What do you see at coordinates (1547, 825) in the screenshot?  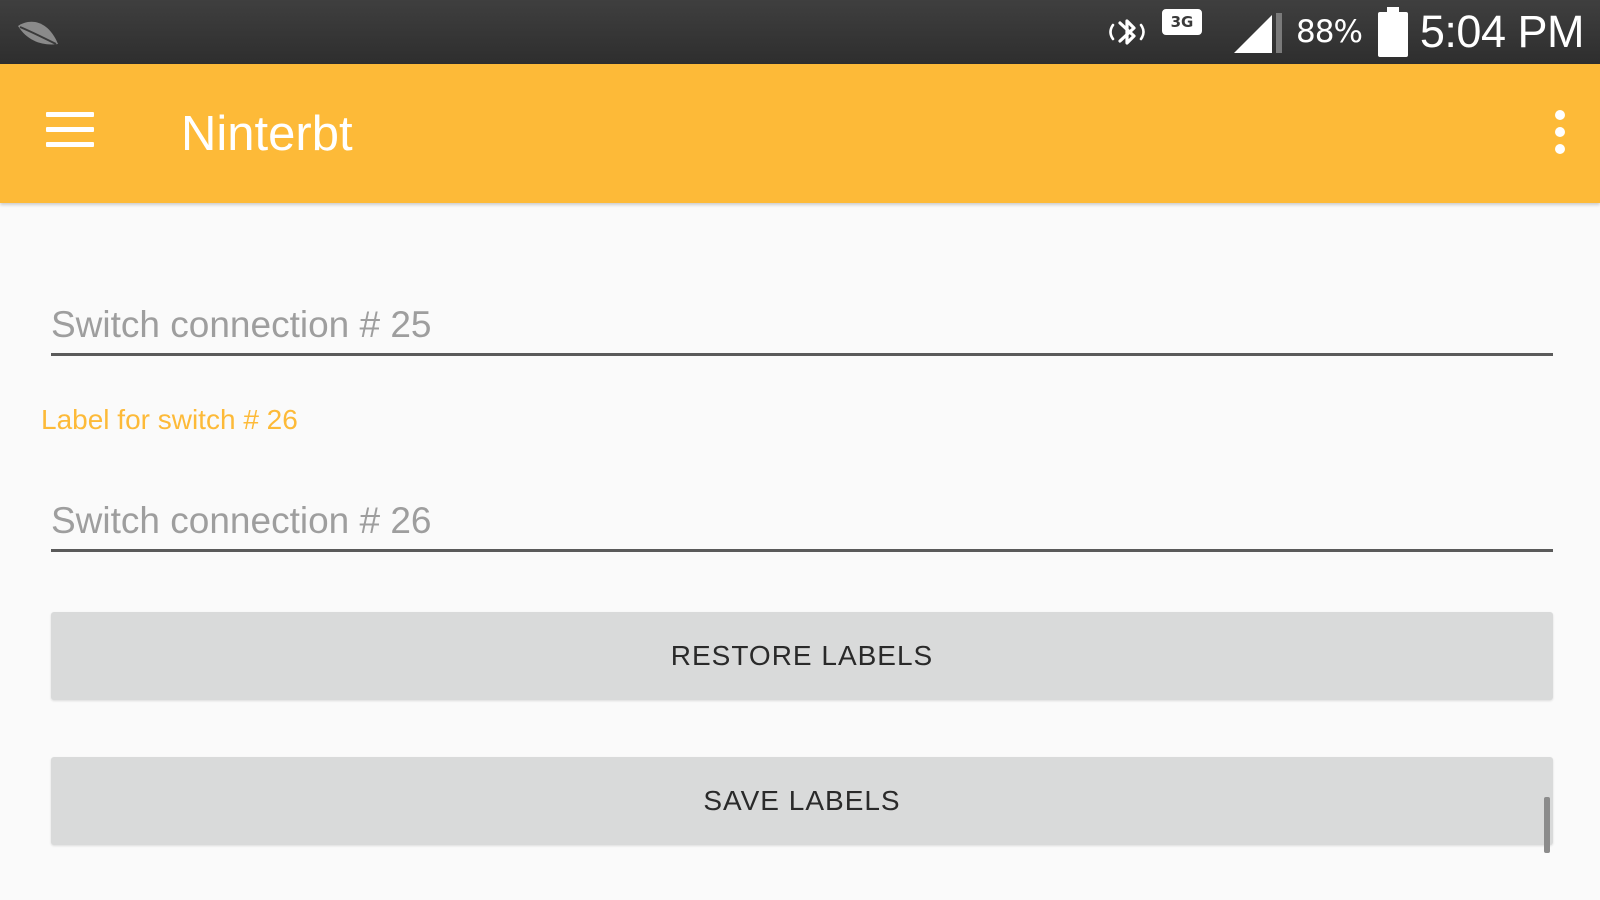 I see `scroll-indicator` at bounding box center [1547, 825].